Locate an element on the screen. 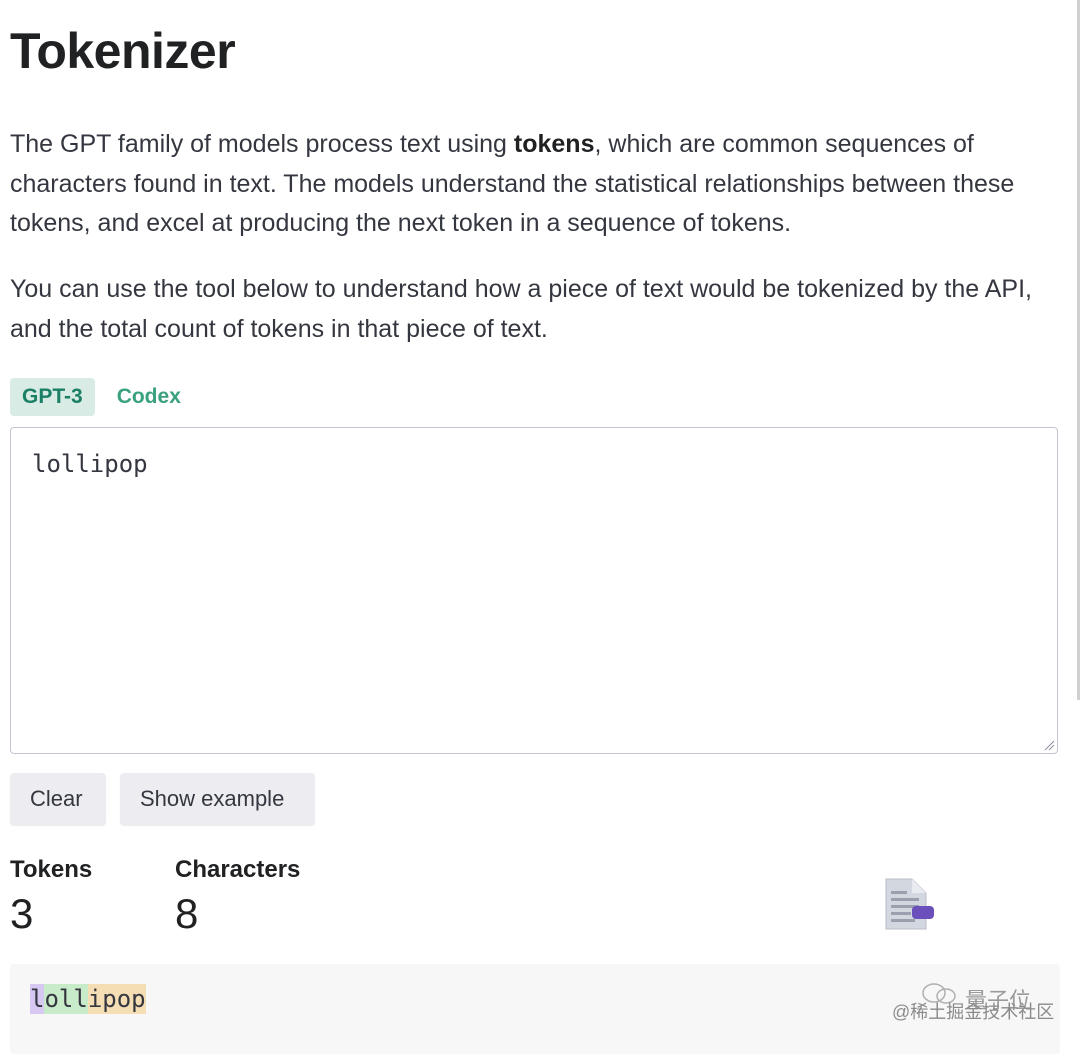  clear-button: Clear is located at coordinates (58, 799).